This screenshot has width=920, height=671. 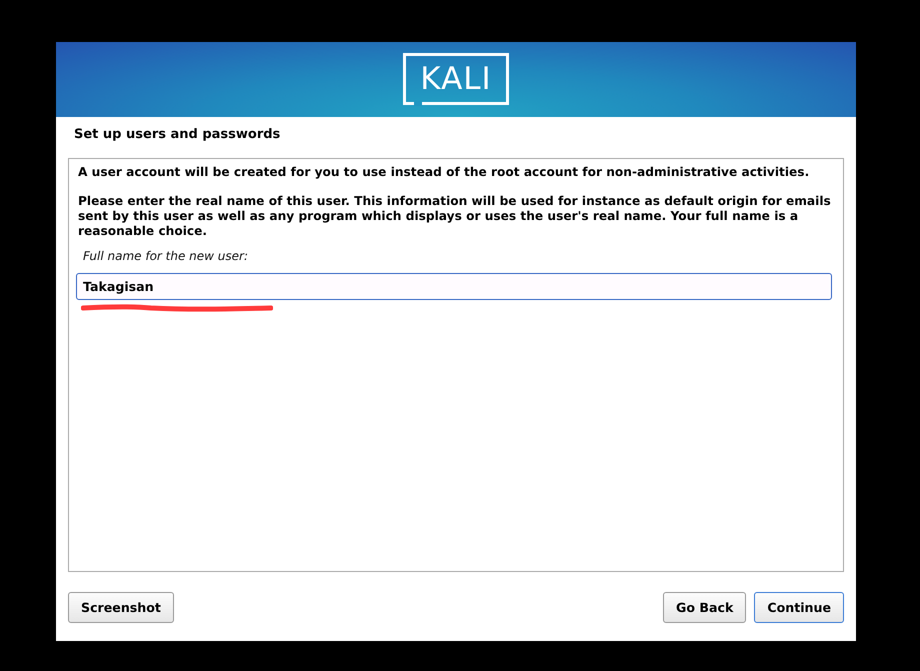 I want to click on page-title: Set up users and passwords, so click(x=178, y=134).